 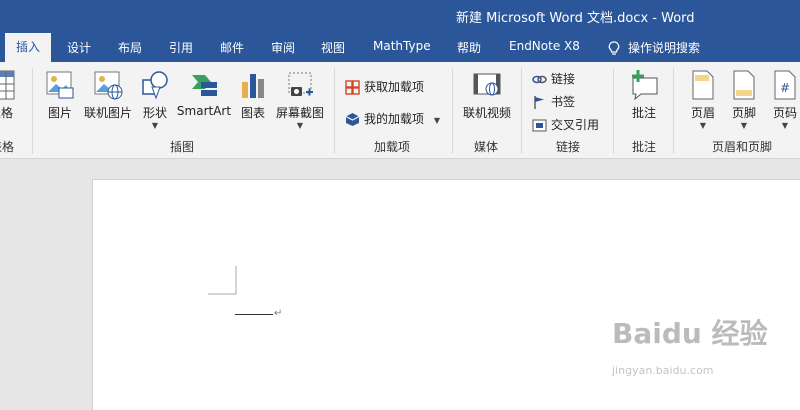 I want to click on online-video-label: 联机视频, so click(x=486, y=113).